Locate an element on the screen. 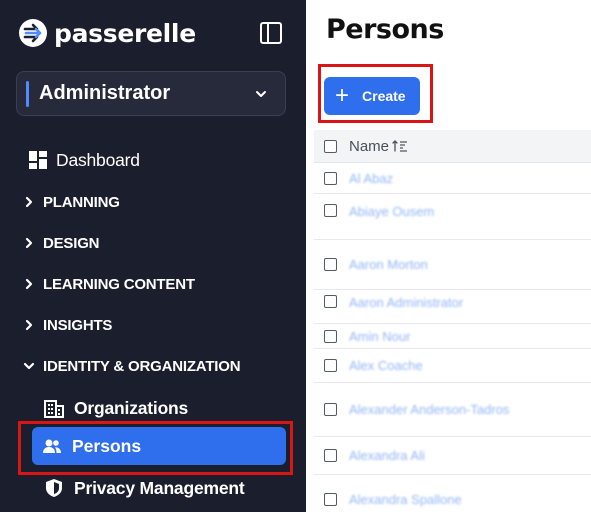  sidebar-item-learning-content: LEARNING CONTENT is located at coordinates (153, 284).